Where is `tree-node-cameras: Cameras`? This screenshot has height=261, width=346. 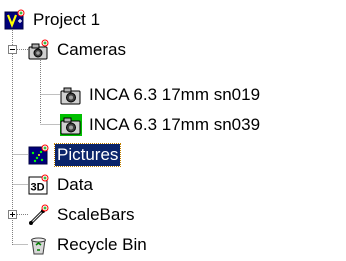 tree-node-cameras: Cameras is located at coordinates (78, 50).